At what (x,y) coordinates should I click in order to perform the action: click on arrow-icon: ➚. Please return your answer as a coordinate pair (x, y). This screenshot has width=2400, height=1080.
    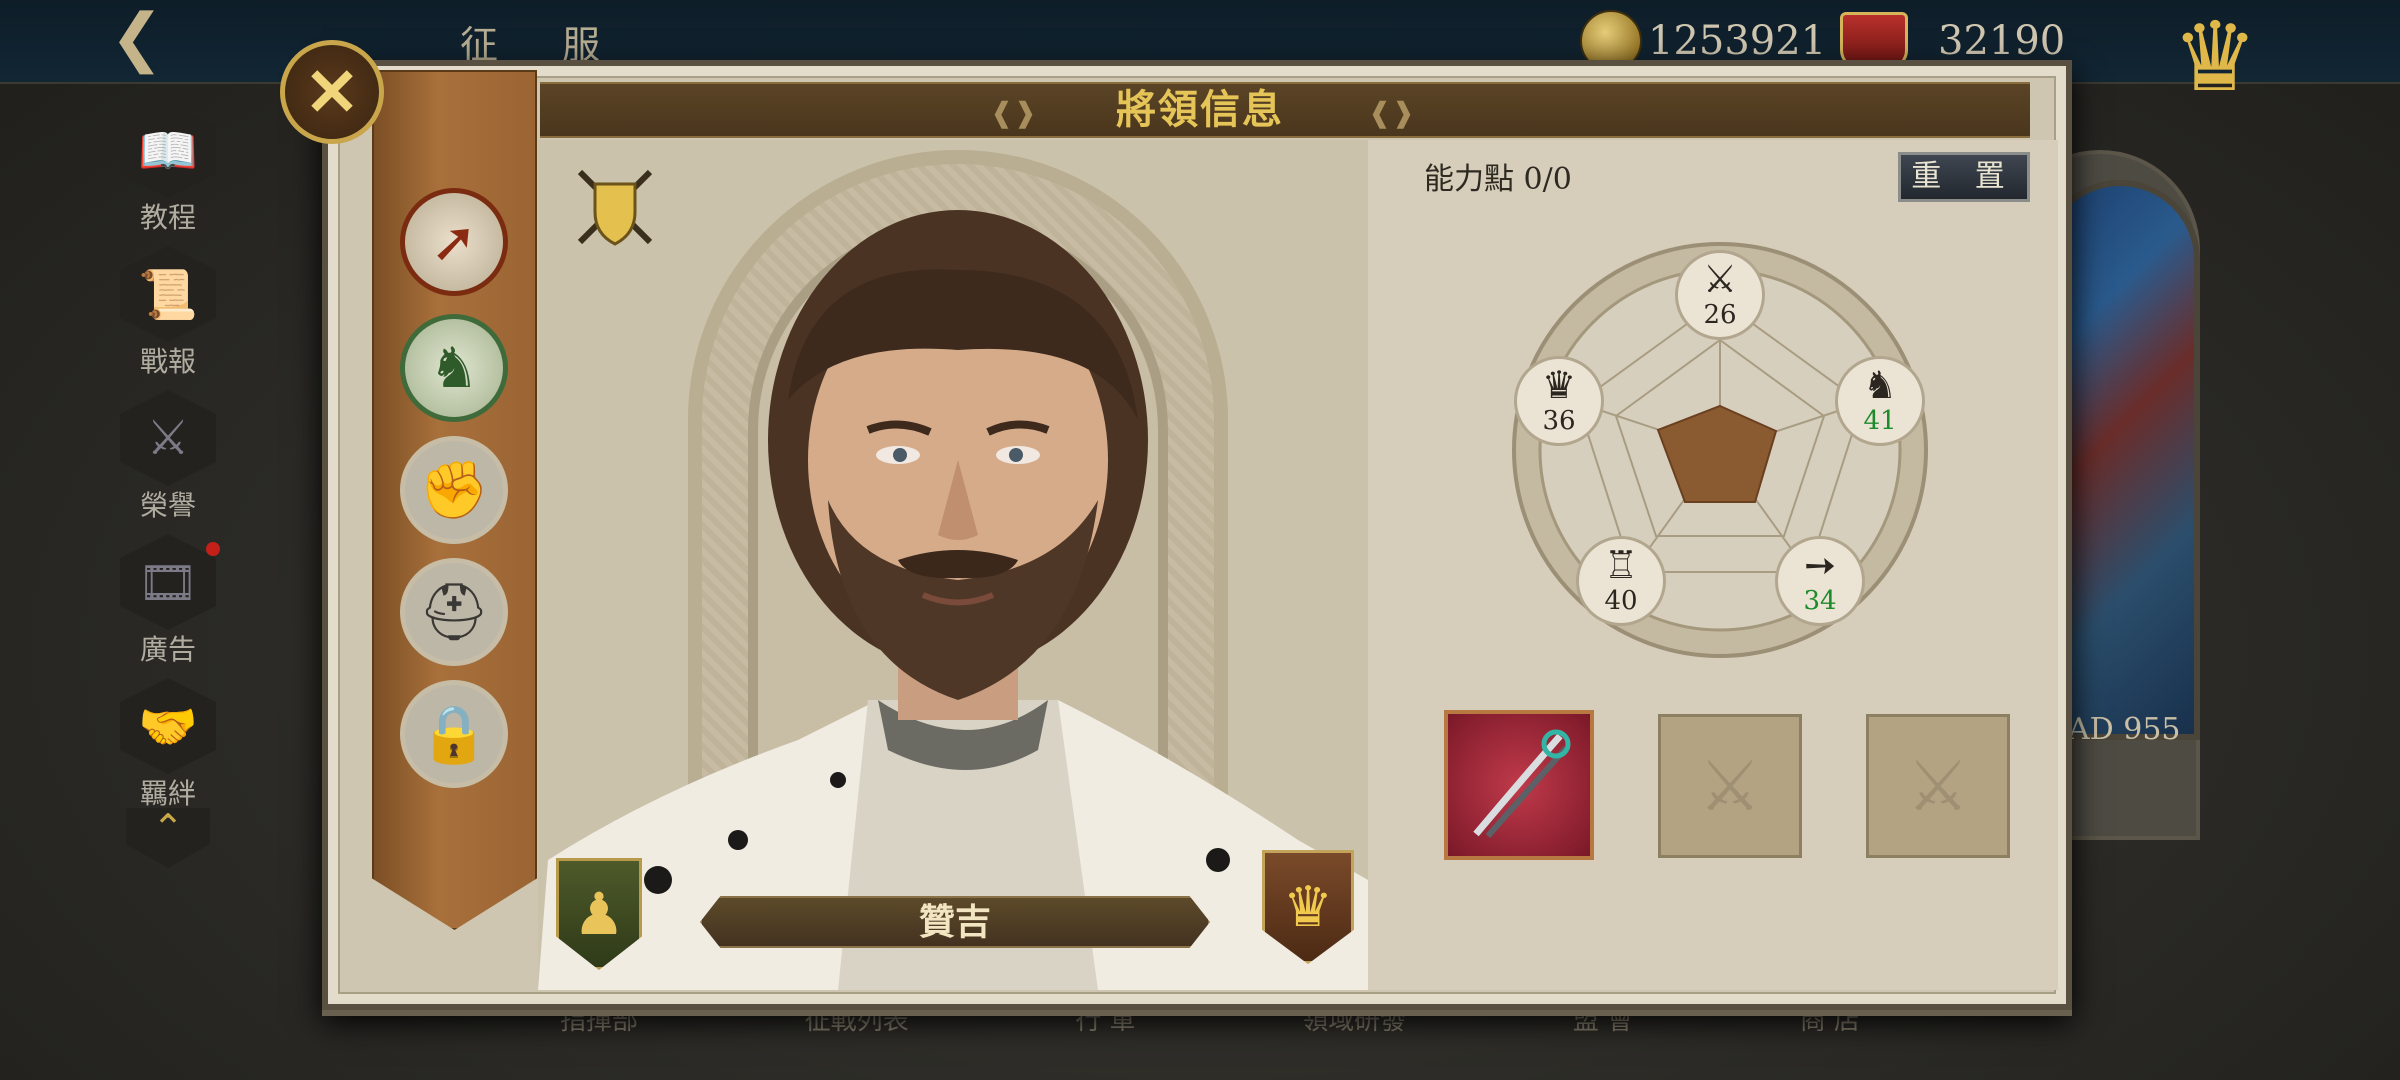
    Looking at the image, I should click on (454, 242).